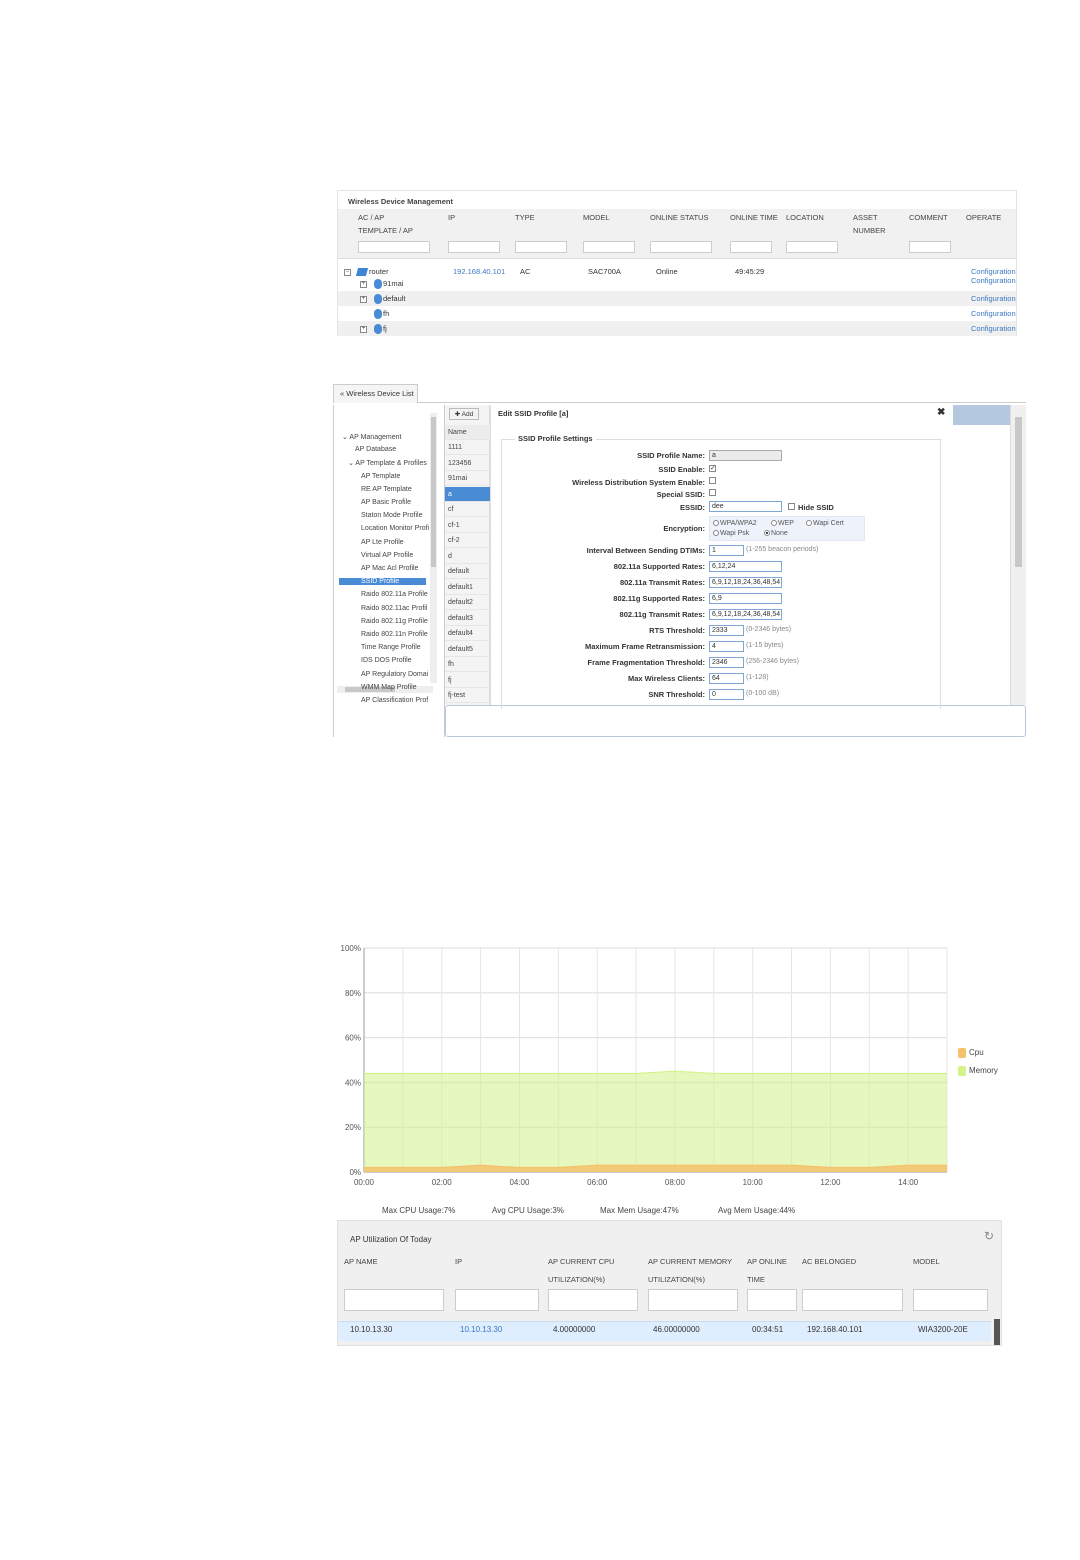 The image size is (1080, 1560). I want to click on dtim-input: 1, so click(726, 550).